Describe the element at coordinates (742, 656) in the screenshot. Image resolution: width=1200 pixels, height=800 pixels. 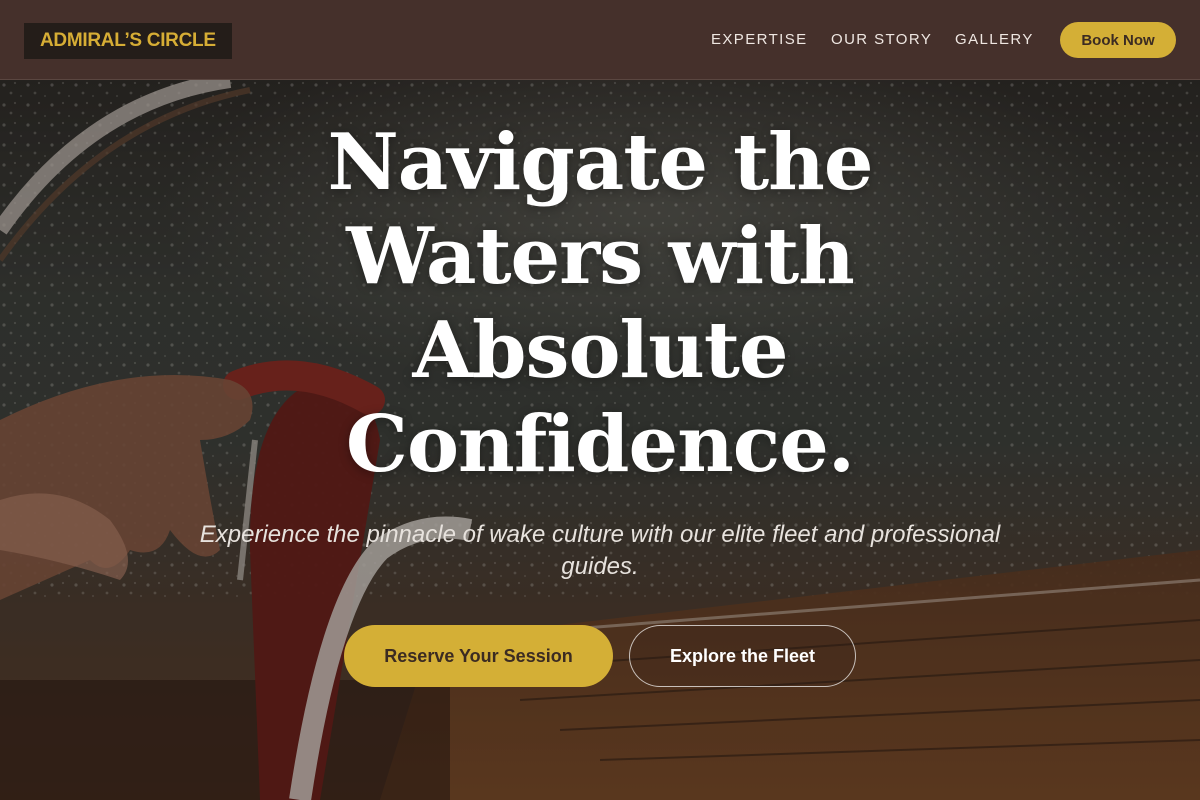
I see `explore-fleet-button: Explore the Fleet` at that location.